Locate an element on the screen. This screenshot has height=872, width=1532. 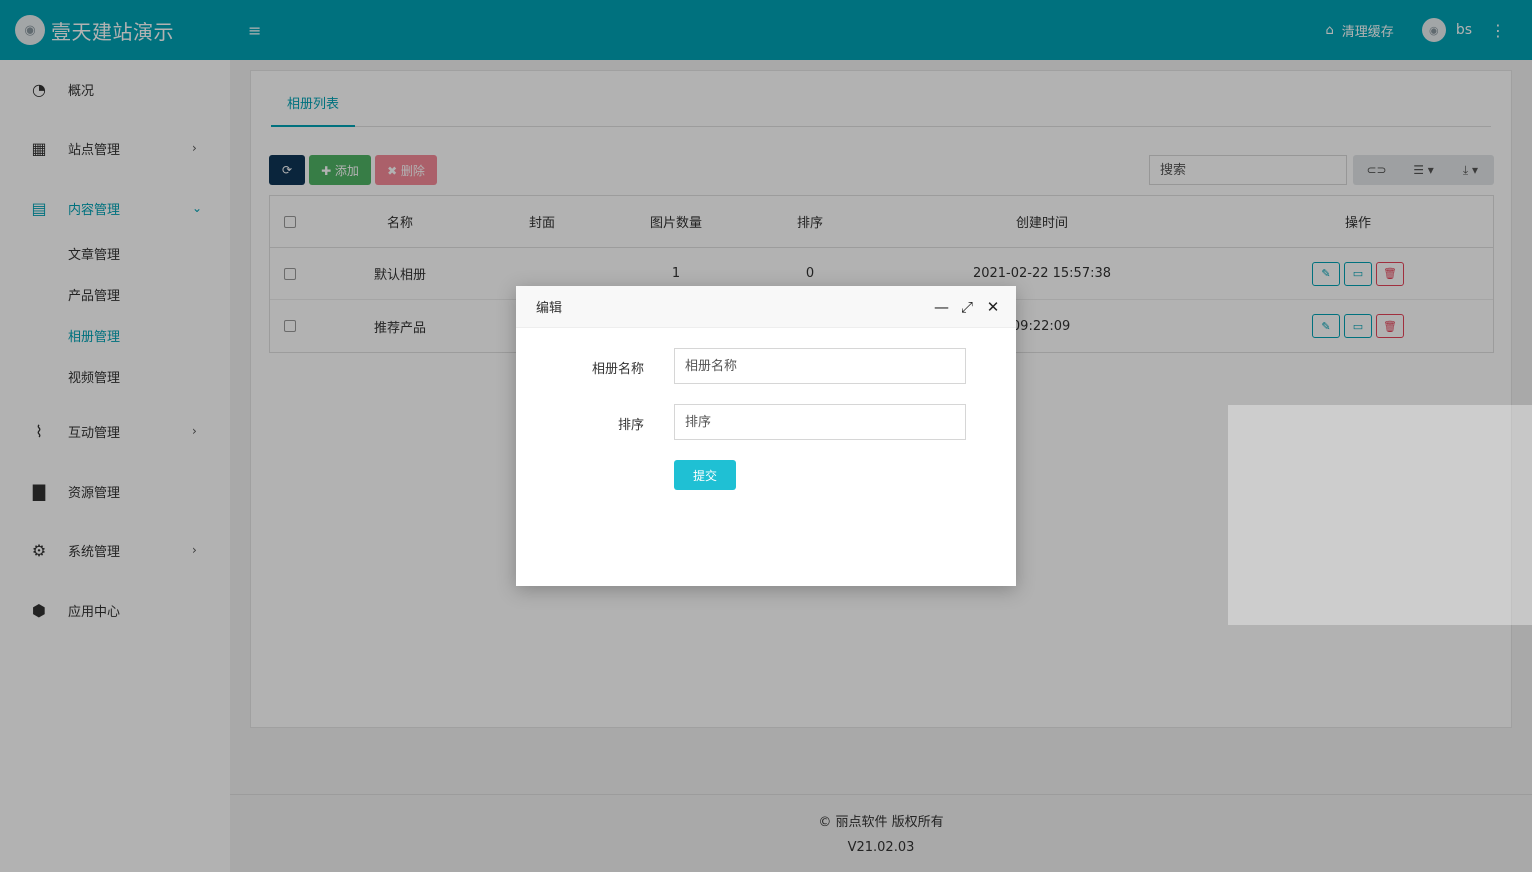
ghost-panel is located at coordinates (1380, 515).